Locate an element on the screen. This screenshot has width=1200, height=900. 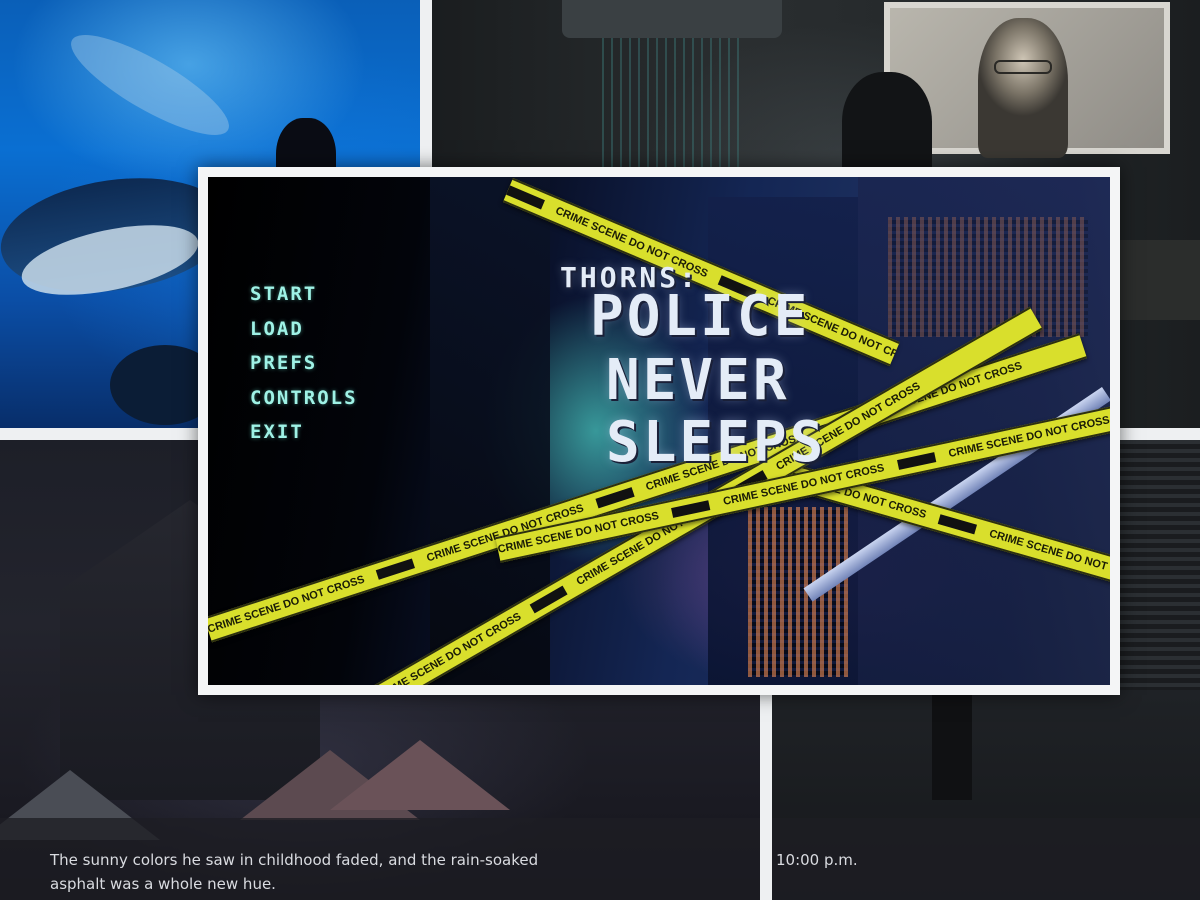
time-text: 10:00 p.m. is located at coordinates (817, 860).